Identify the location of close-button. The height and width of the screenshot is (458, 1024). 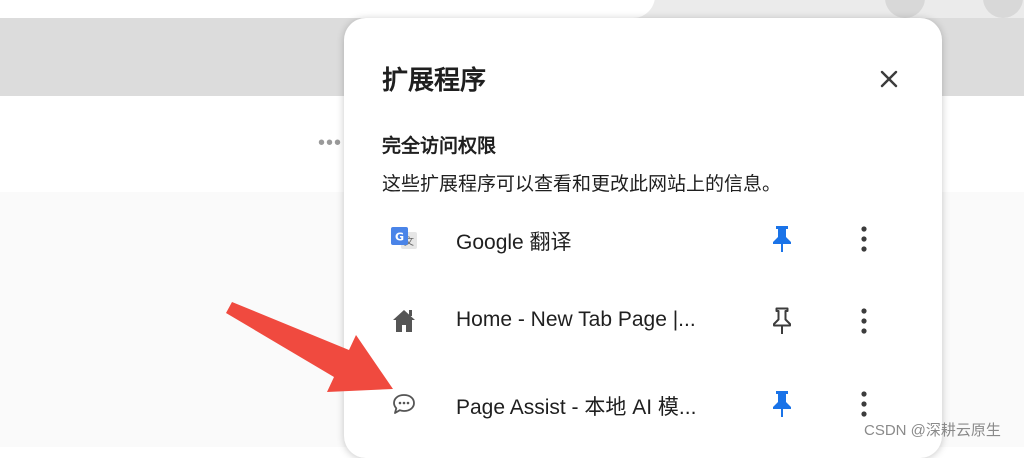
(889, 79).